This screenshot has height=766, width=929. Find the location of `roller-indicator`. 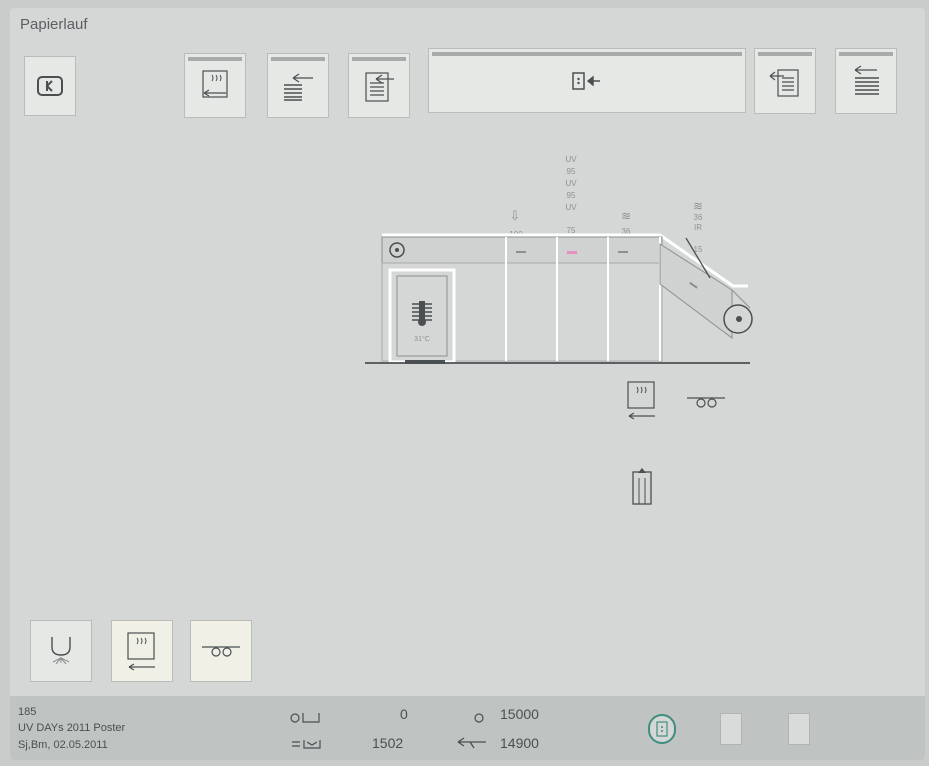

roller-indicator is located at coordinates (706, 402).